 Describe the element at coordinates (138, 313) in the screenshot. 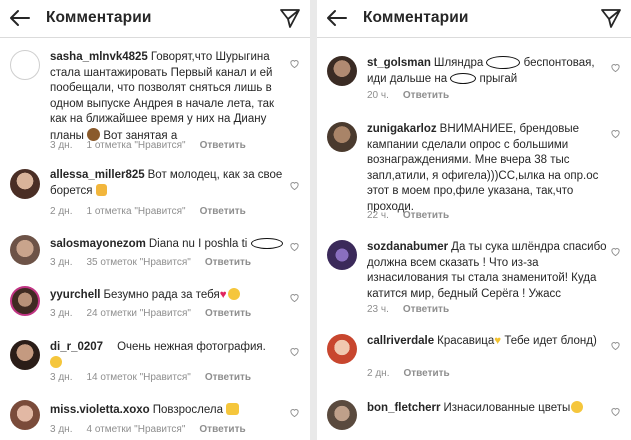

I see `comment-likes: 24 отметки "Нравится"` at that location.